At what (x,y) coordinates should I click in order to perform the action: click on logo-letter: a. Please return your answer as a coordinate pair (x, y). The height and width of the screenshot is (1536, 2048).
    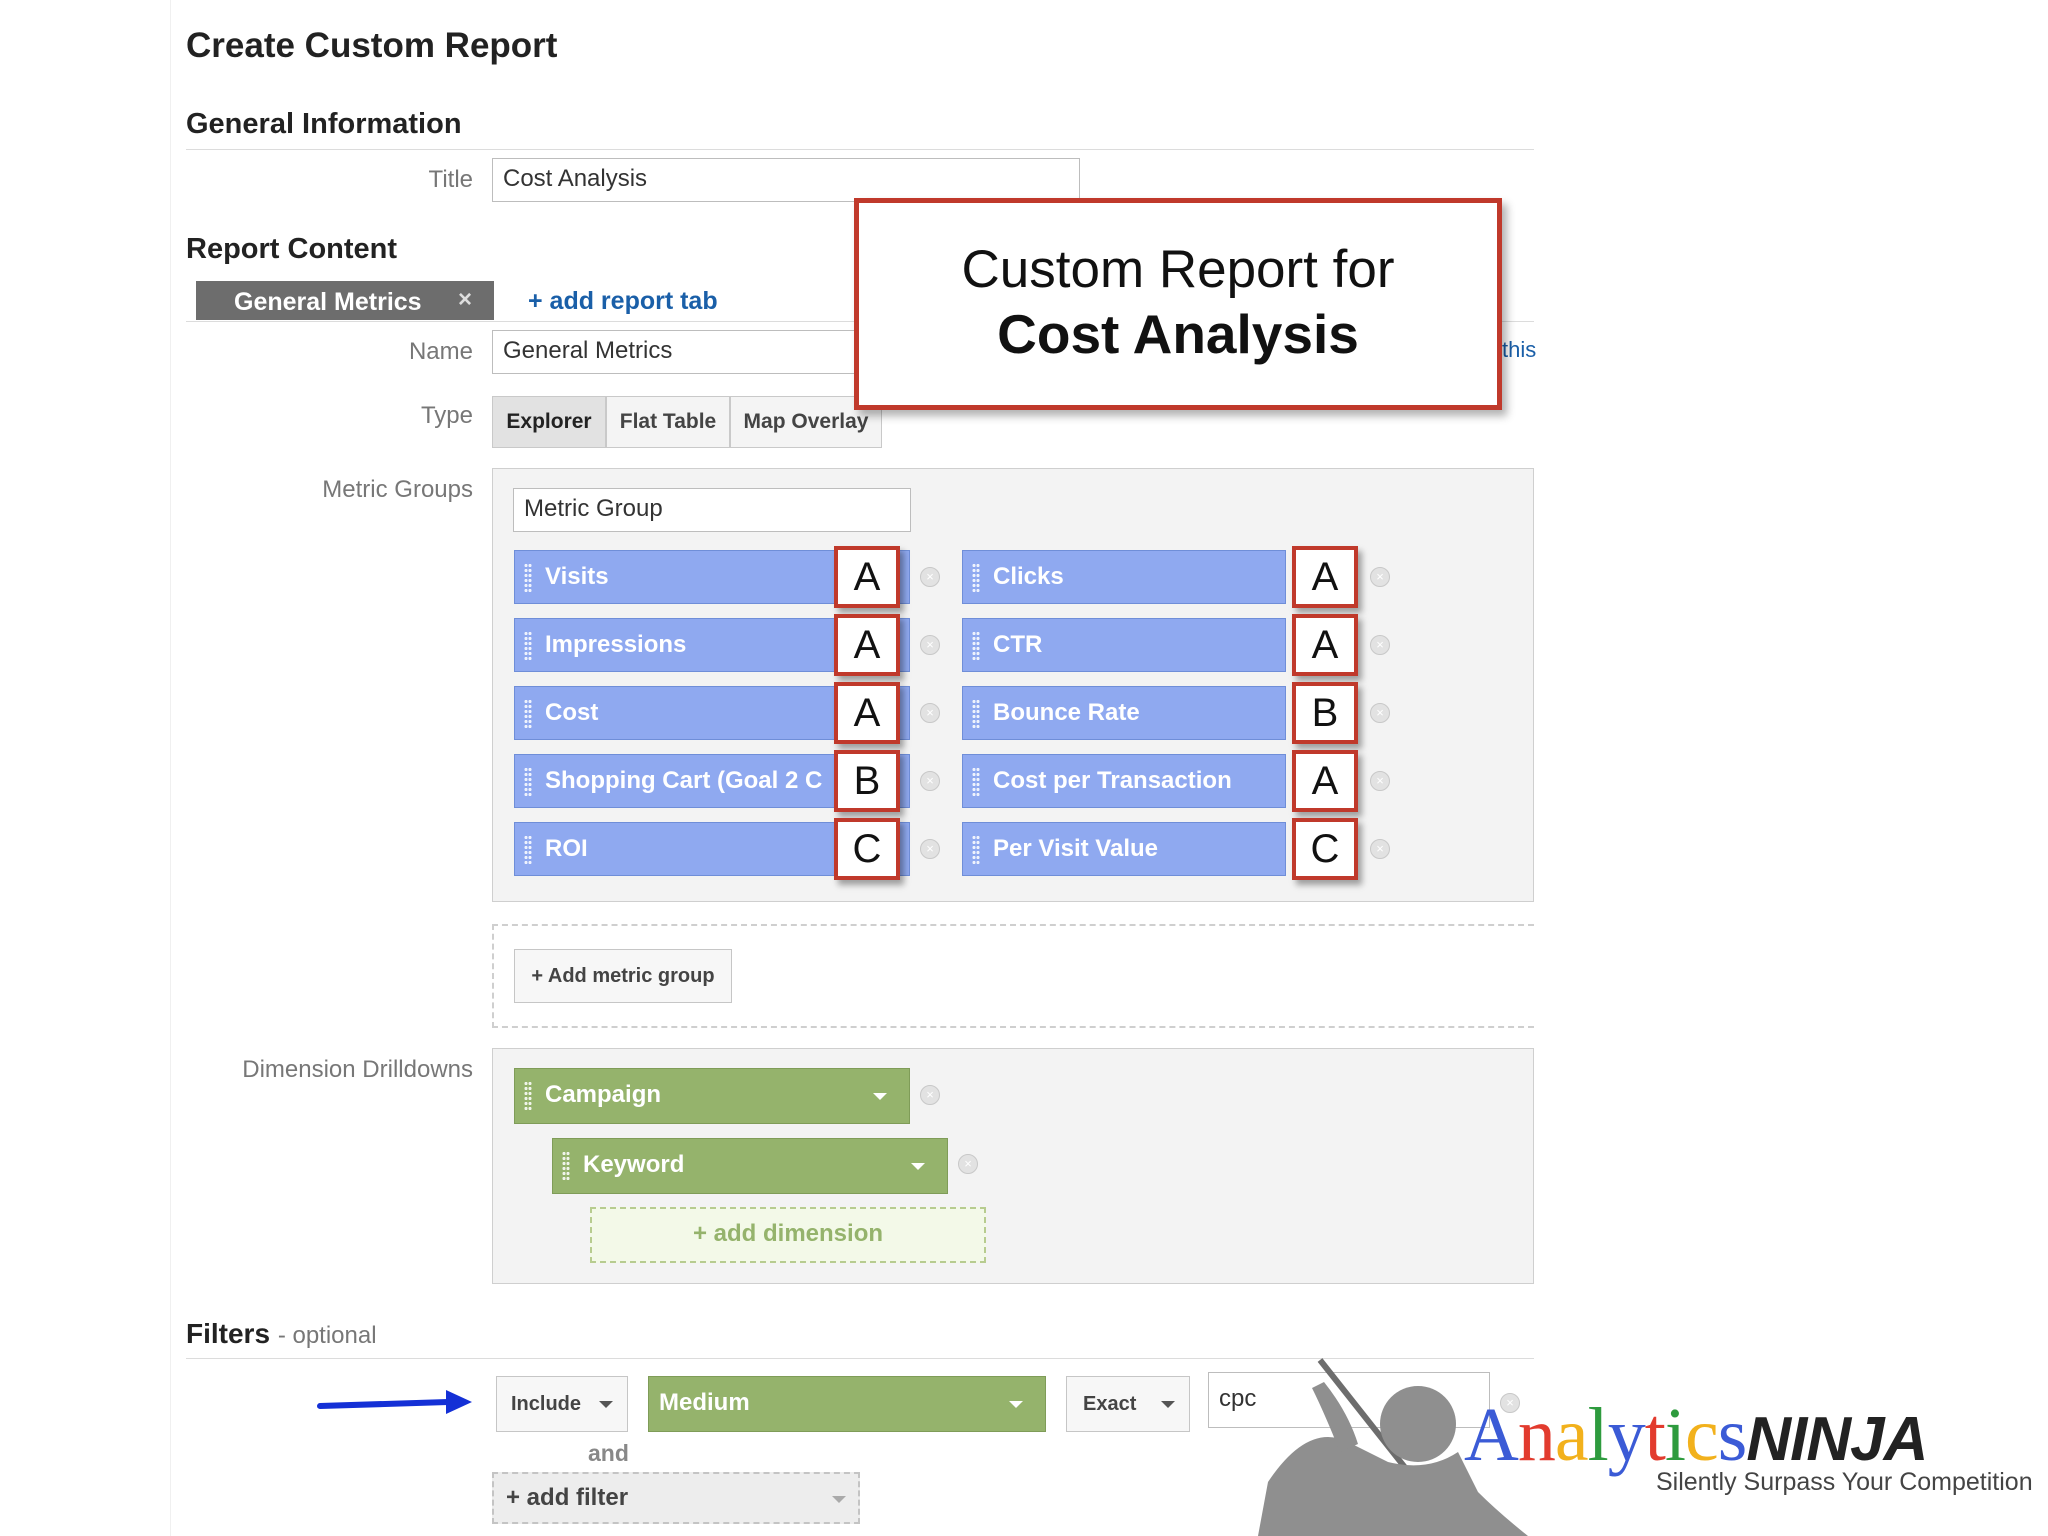
    Looking at the image, I should click on (1571, 1435).